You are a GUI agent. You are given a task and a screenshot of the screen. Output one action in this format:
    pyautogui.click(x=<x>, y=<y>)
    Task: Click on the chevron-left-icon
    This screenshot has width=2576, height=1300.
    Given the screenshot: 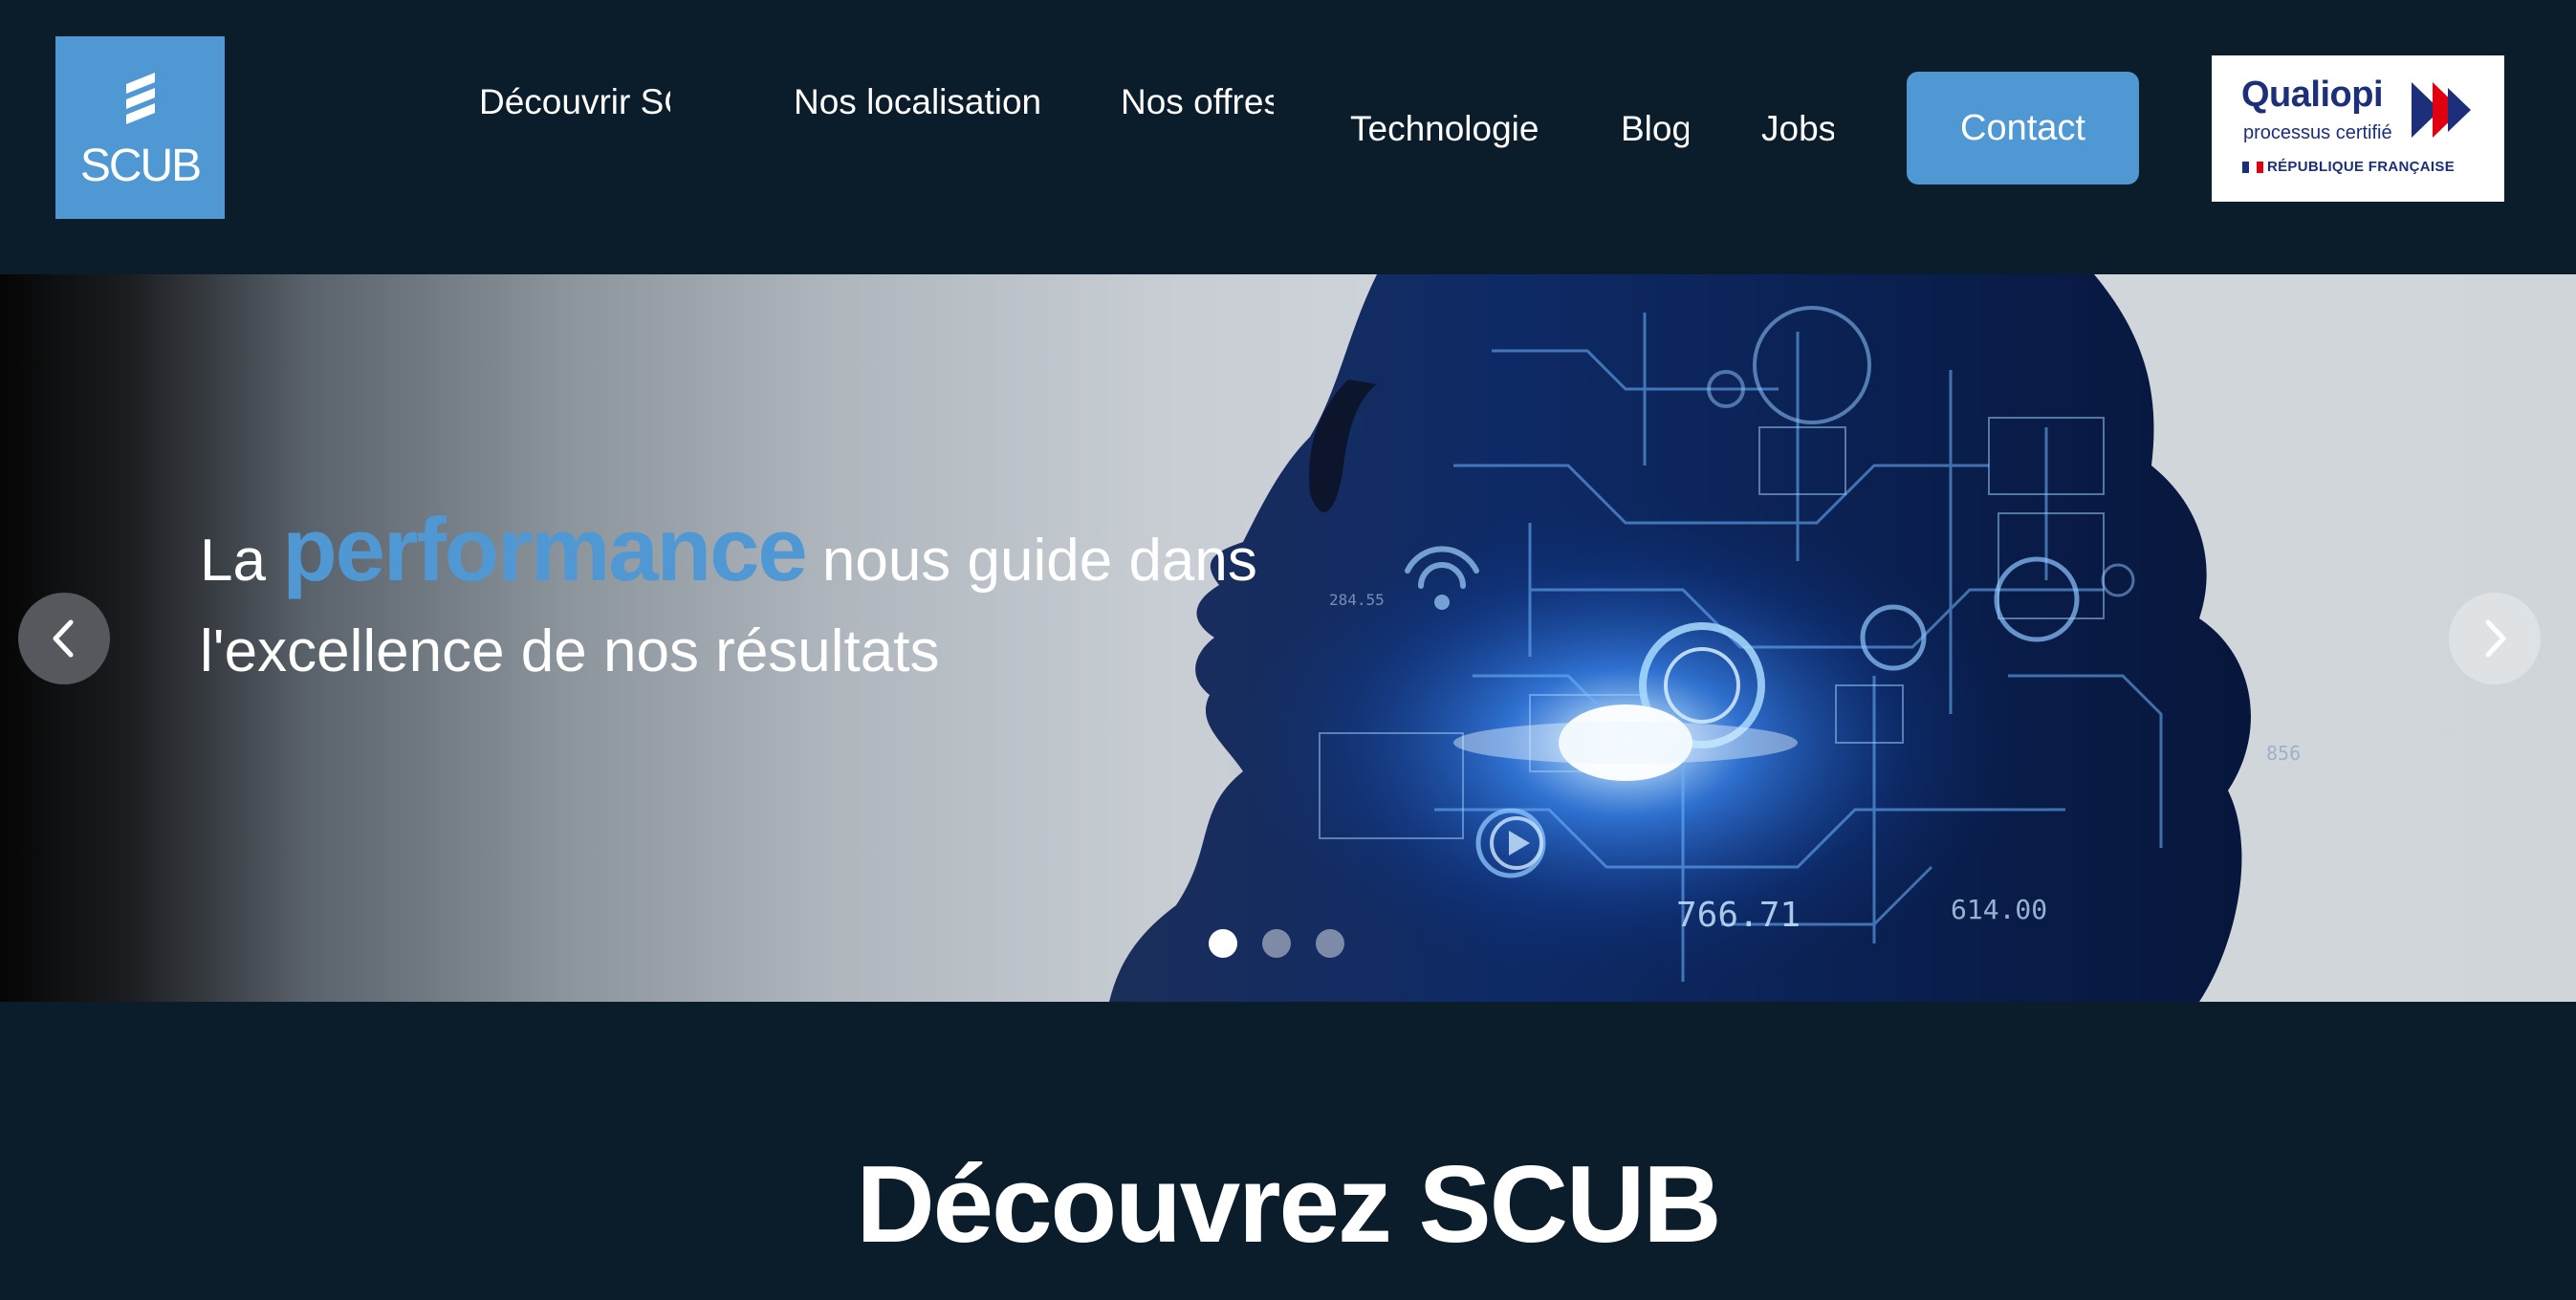 What is the action you would take?
    pyautogui.click(x=63, y=638)
    